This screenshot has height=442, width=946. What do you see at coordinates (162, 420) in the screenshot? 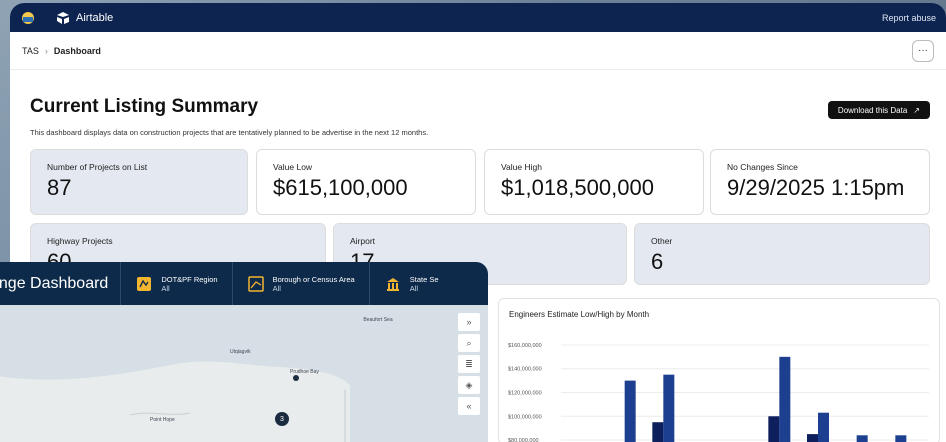
I see `map-label-point-hope: Point Hope` at bounding box center [162, 420].